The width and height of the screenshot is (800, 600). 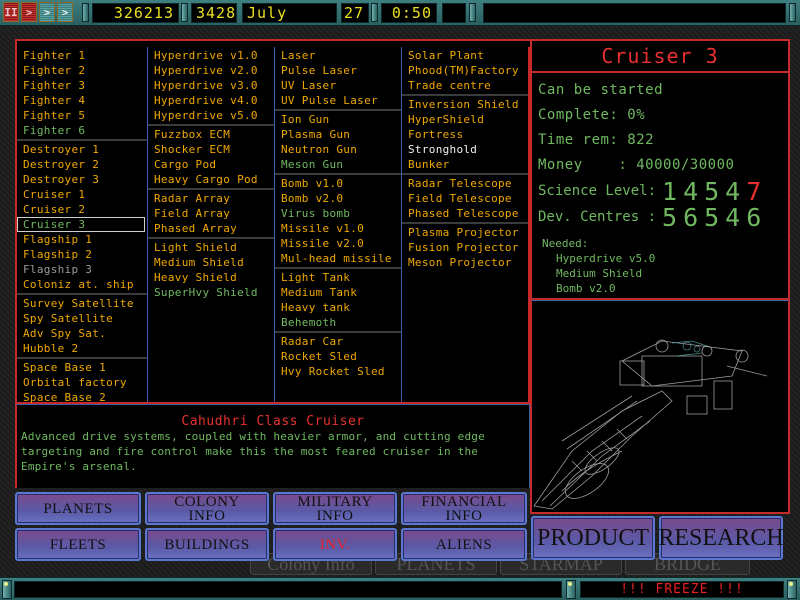 What do you see at coordinates (82, 164) in the screenshot?
I see `list-item: Destroyer 2` at bounding box center [82, 164].